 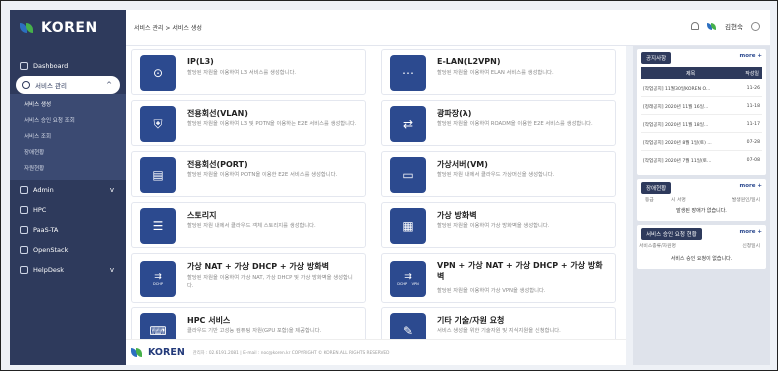 What do you see at coordinates (753, 160) in the screenshot?
I see `notice-row-date: 07-08` at bounding box center [753, 160].